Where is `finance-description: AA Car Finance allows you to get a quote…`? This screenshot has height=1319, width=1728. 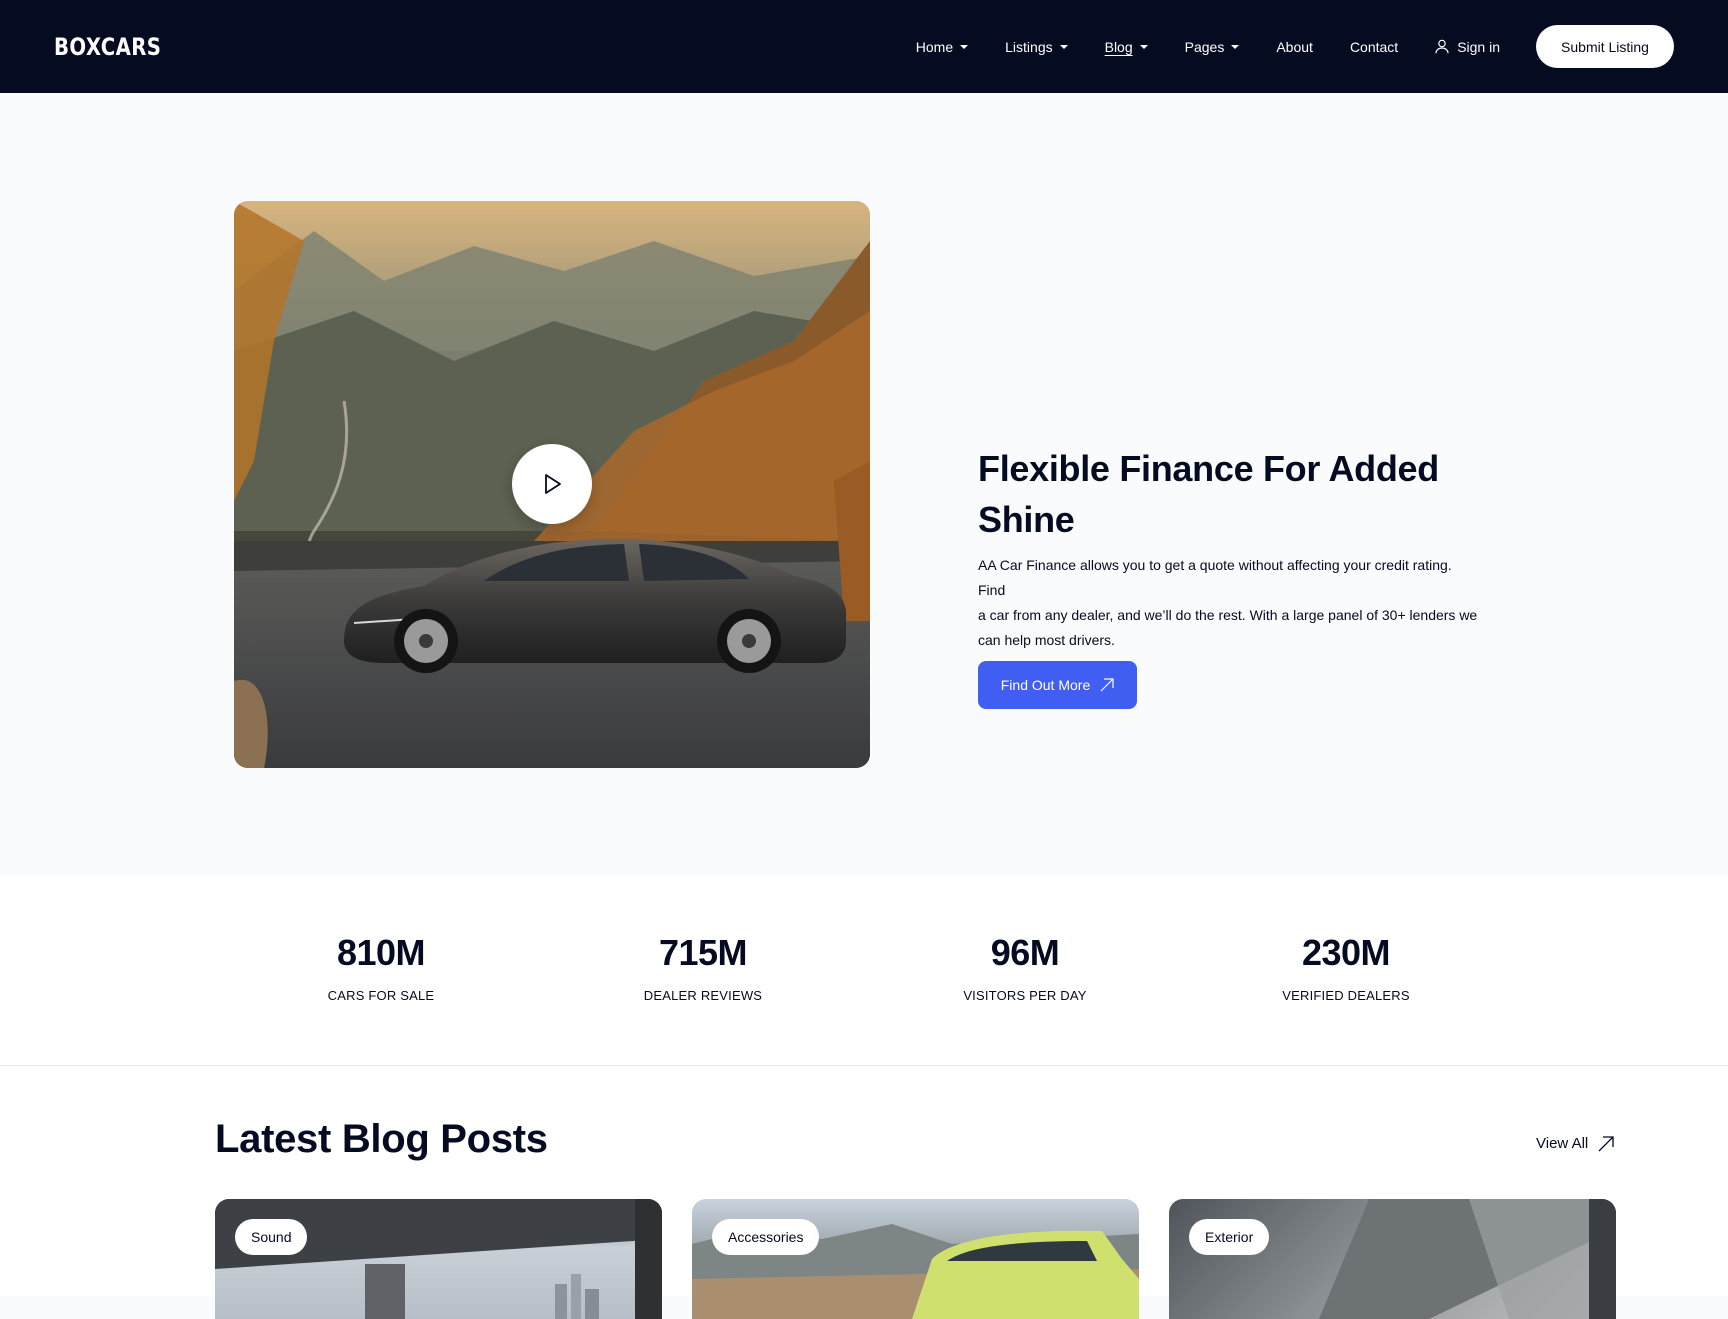
finance-description: AA Car Finance allows you to get a quote… is located at coordinates (1238, 603).